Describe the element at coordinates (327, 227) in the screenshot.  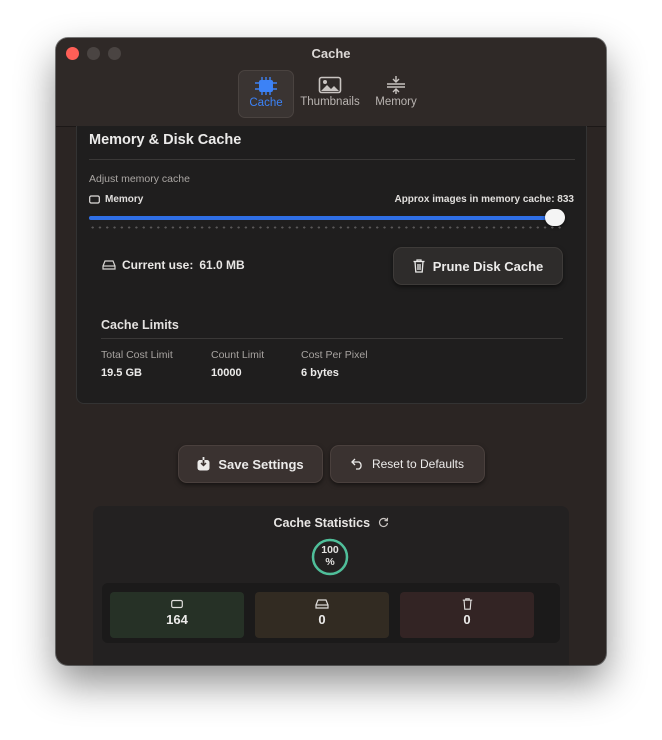
I see `slider-ticks` at that location.